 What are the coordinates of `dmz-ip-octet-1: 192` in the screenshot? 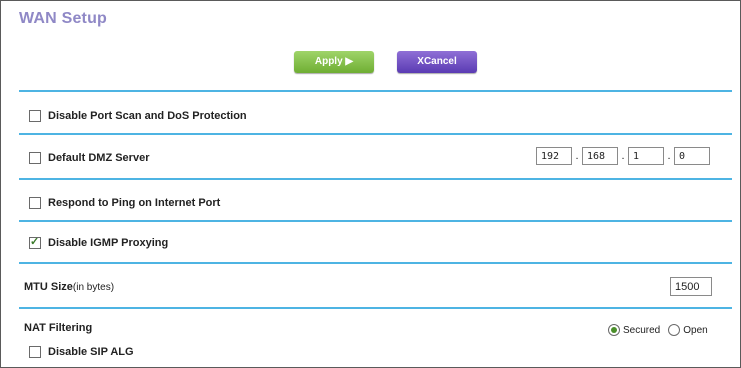 It's located at (554, 156).